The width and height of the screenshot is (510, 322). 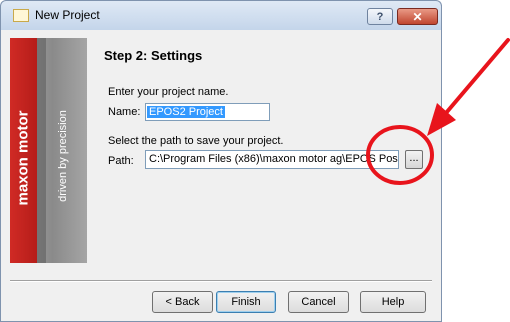 What do you see at coordinates (477, 76) in the screenshot?
I see `annotation-arrow-shaft` at bounding box center [477, 76].